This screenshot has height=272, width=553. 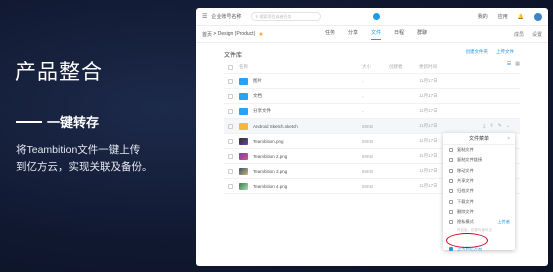 What do you see at coordinates (500, 126) in the screenshot?
I see `edit-icon: ✎` at bounding box center [500, 126].